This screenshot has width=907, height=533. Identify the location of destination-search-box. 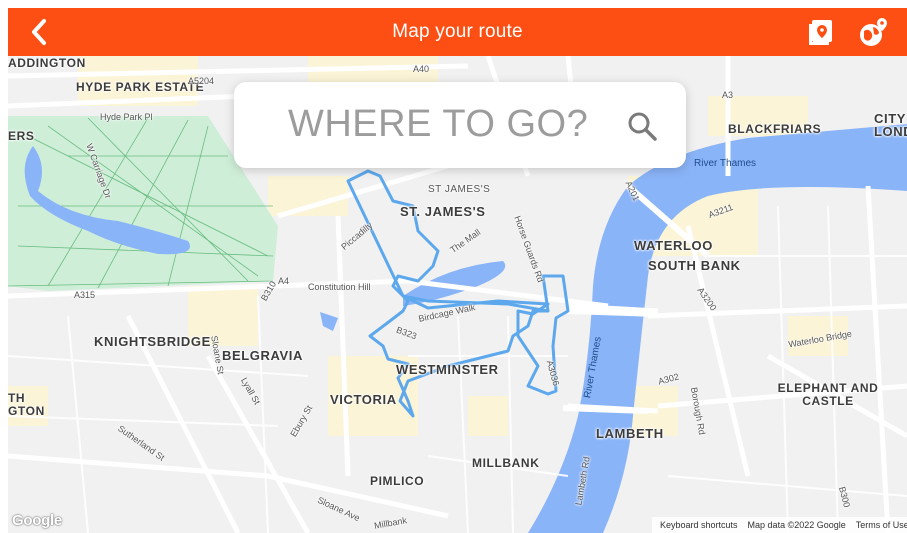
(460, 125).